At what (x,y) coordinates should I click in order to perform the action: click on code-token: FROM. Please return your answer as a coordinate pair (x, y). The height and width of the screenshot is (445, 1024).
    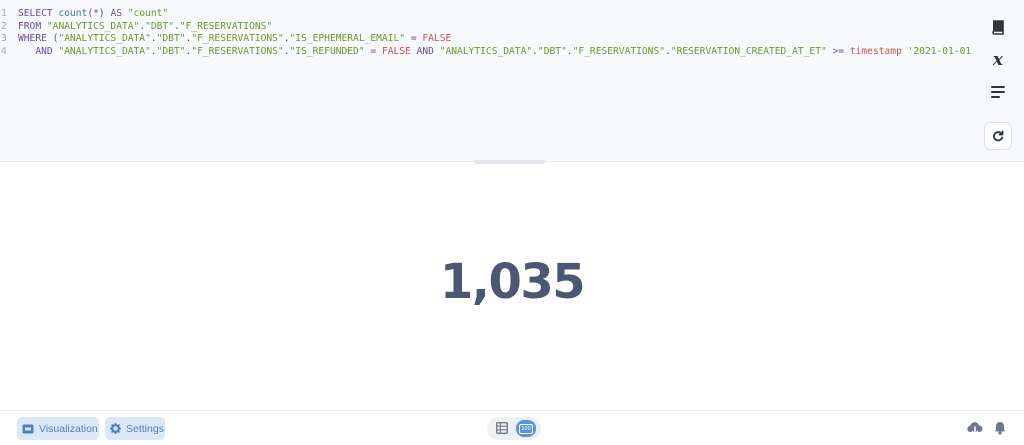
    Looking at the image, I should click on (32, 26).